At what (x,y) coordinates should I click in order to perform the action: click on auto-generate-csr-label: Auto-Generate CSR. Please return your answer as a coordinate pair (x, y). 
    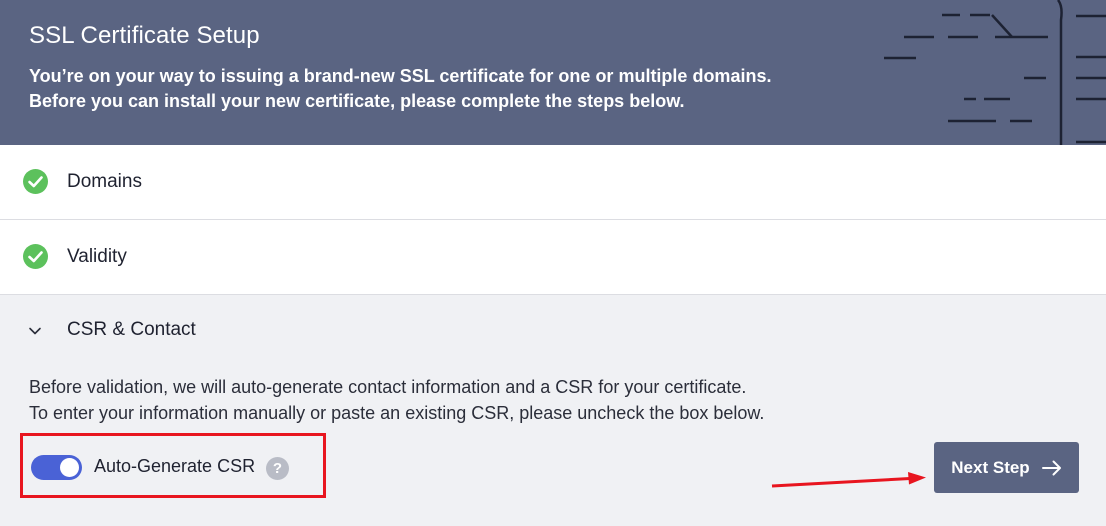
    Looking at the image, I should click on (174, 466).